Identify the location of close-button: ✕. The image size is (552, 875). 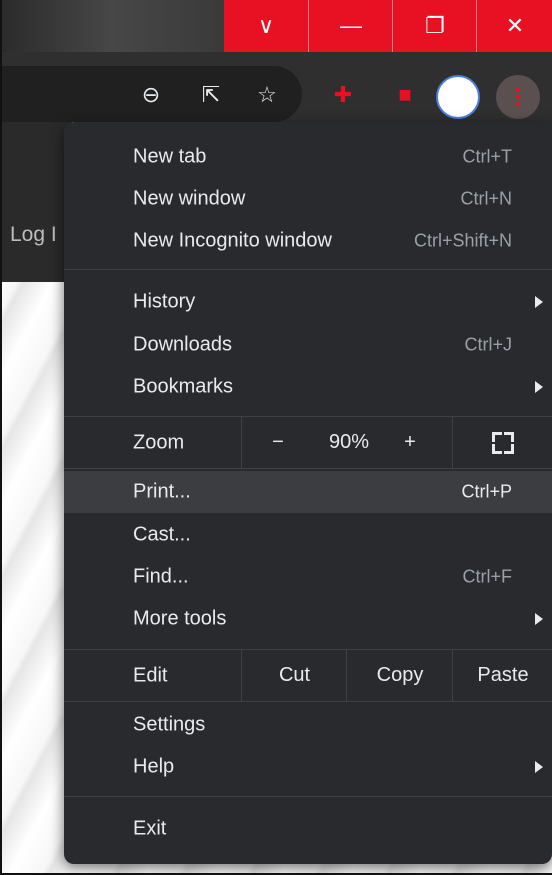
(514, 26).